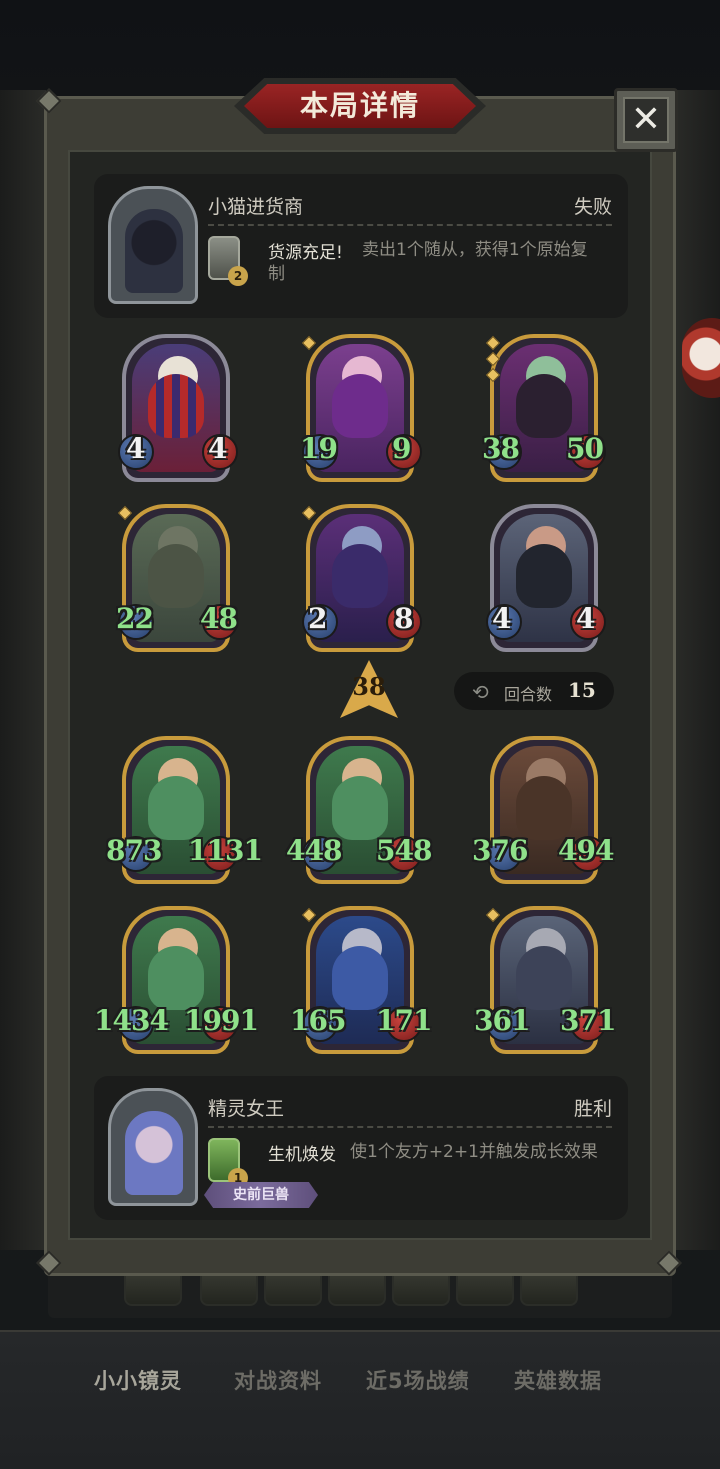  Describe the element at coordinates (276, 274) in the screenshot. I see `spell-description-cont: 制` at that location.